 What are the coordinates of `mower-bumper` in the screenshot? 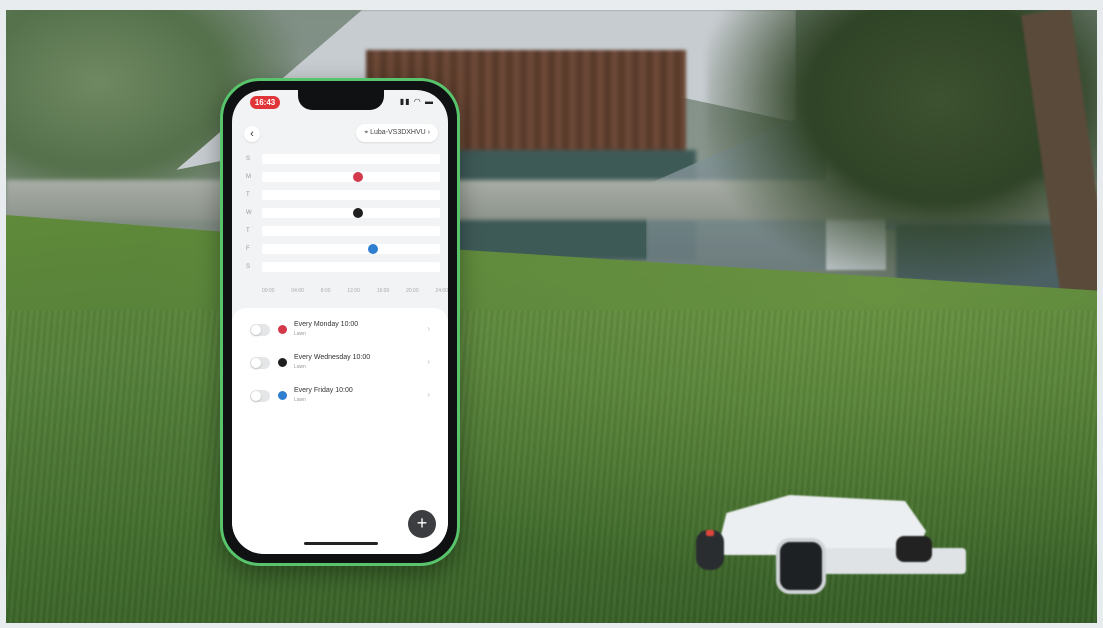 It's located at (886, 561).